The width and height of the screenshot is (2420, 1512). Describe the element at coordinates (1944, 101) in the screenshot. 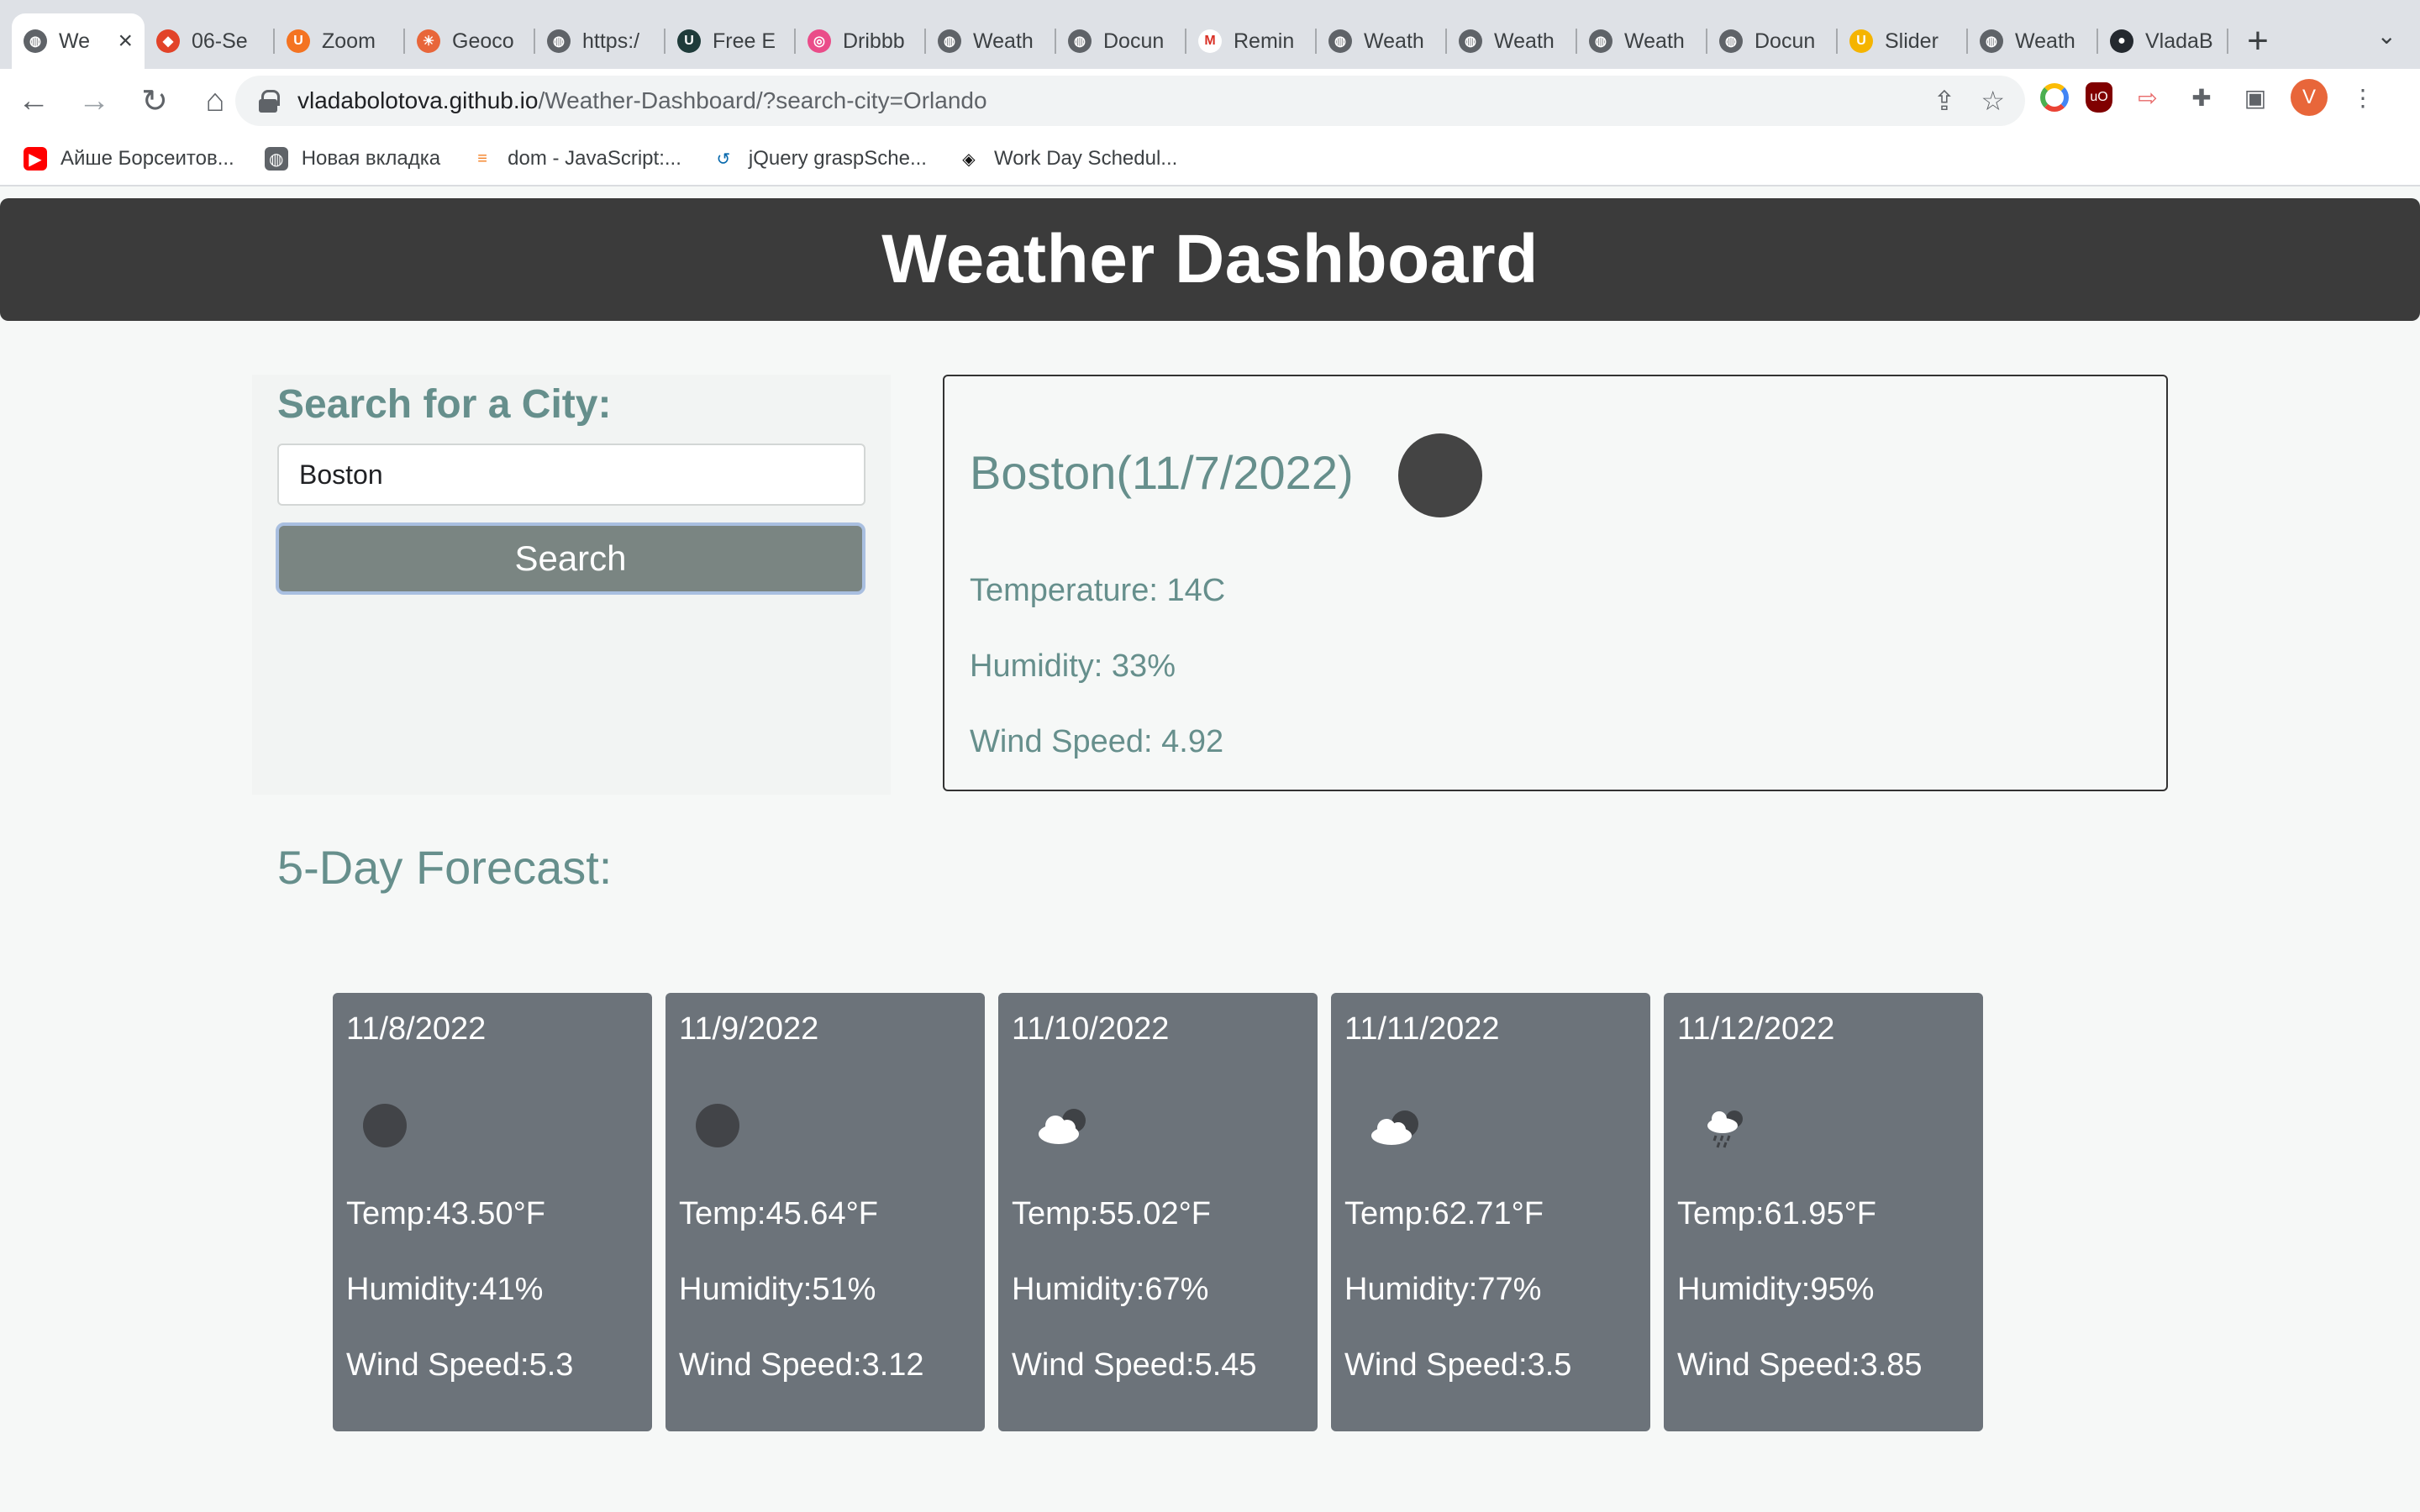

I see `share-icon: ⇪` at that location.